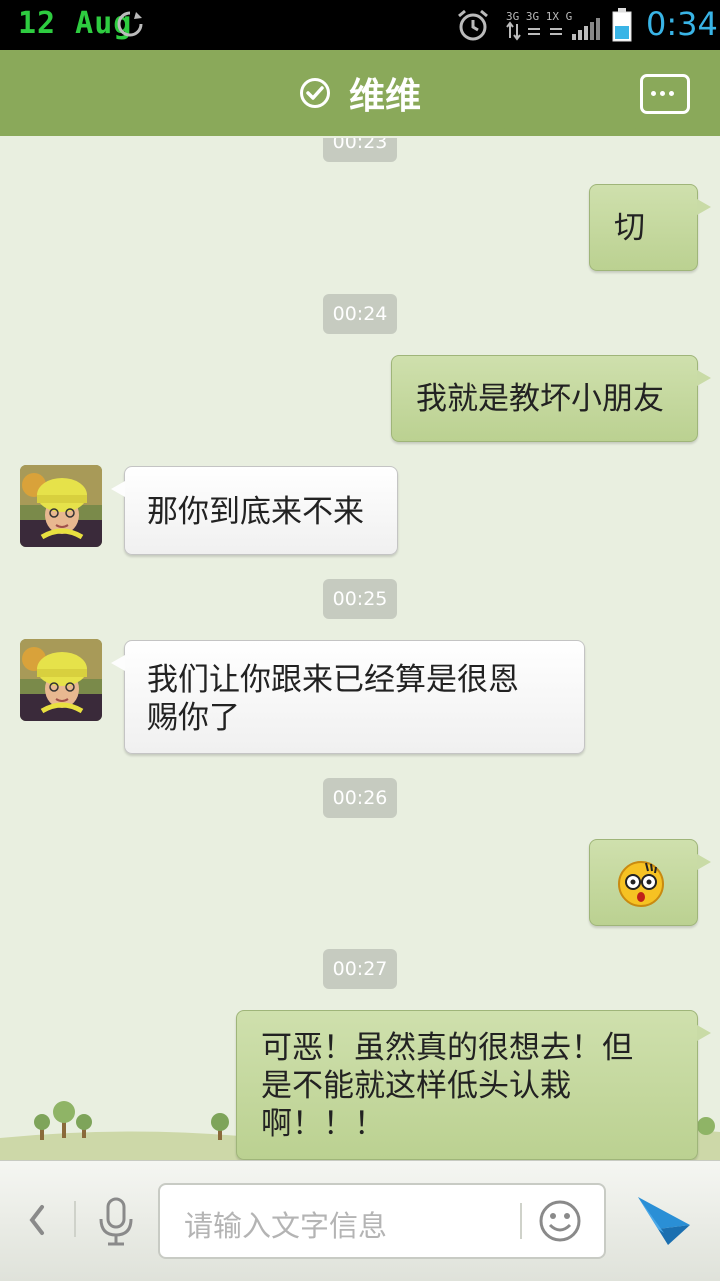 The image size is (720, 1281). What do you see at coordinates (664, 1221) in the screenshot?
I see `send-icon` at bounding box center [664, 1221].